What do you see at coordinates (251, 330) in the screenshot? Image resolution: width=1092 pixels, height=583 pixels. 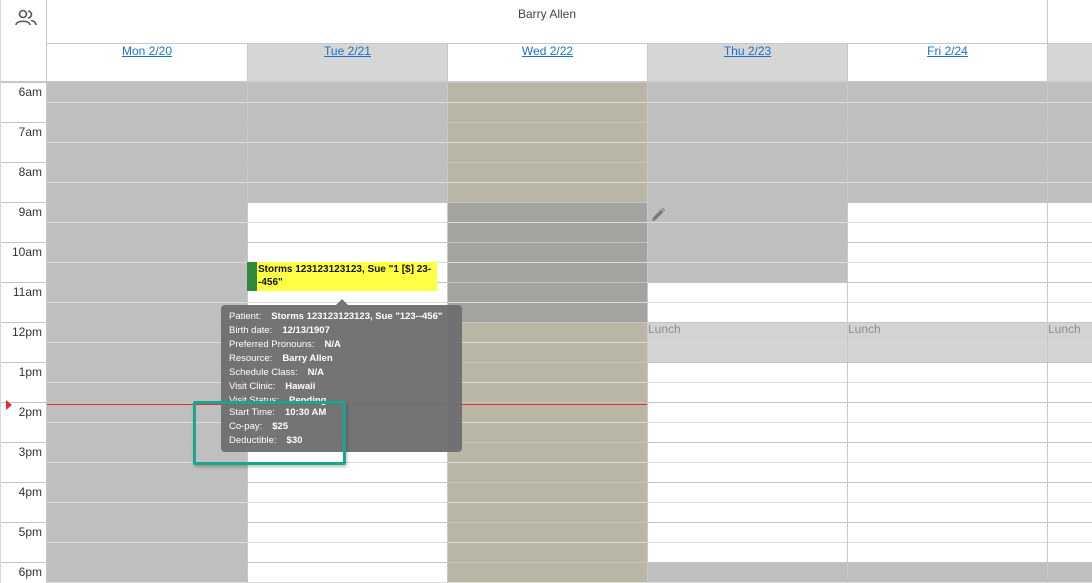 I see `tooltip-key: Birth date:` at bounding box center [251, 330].